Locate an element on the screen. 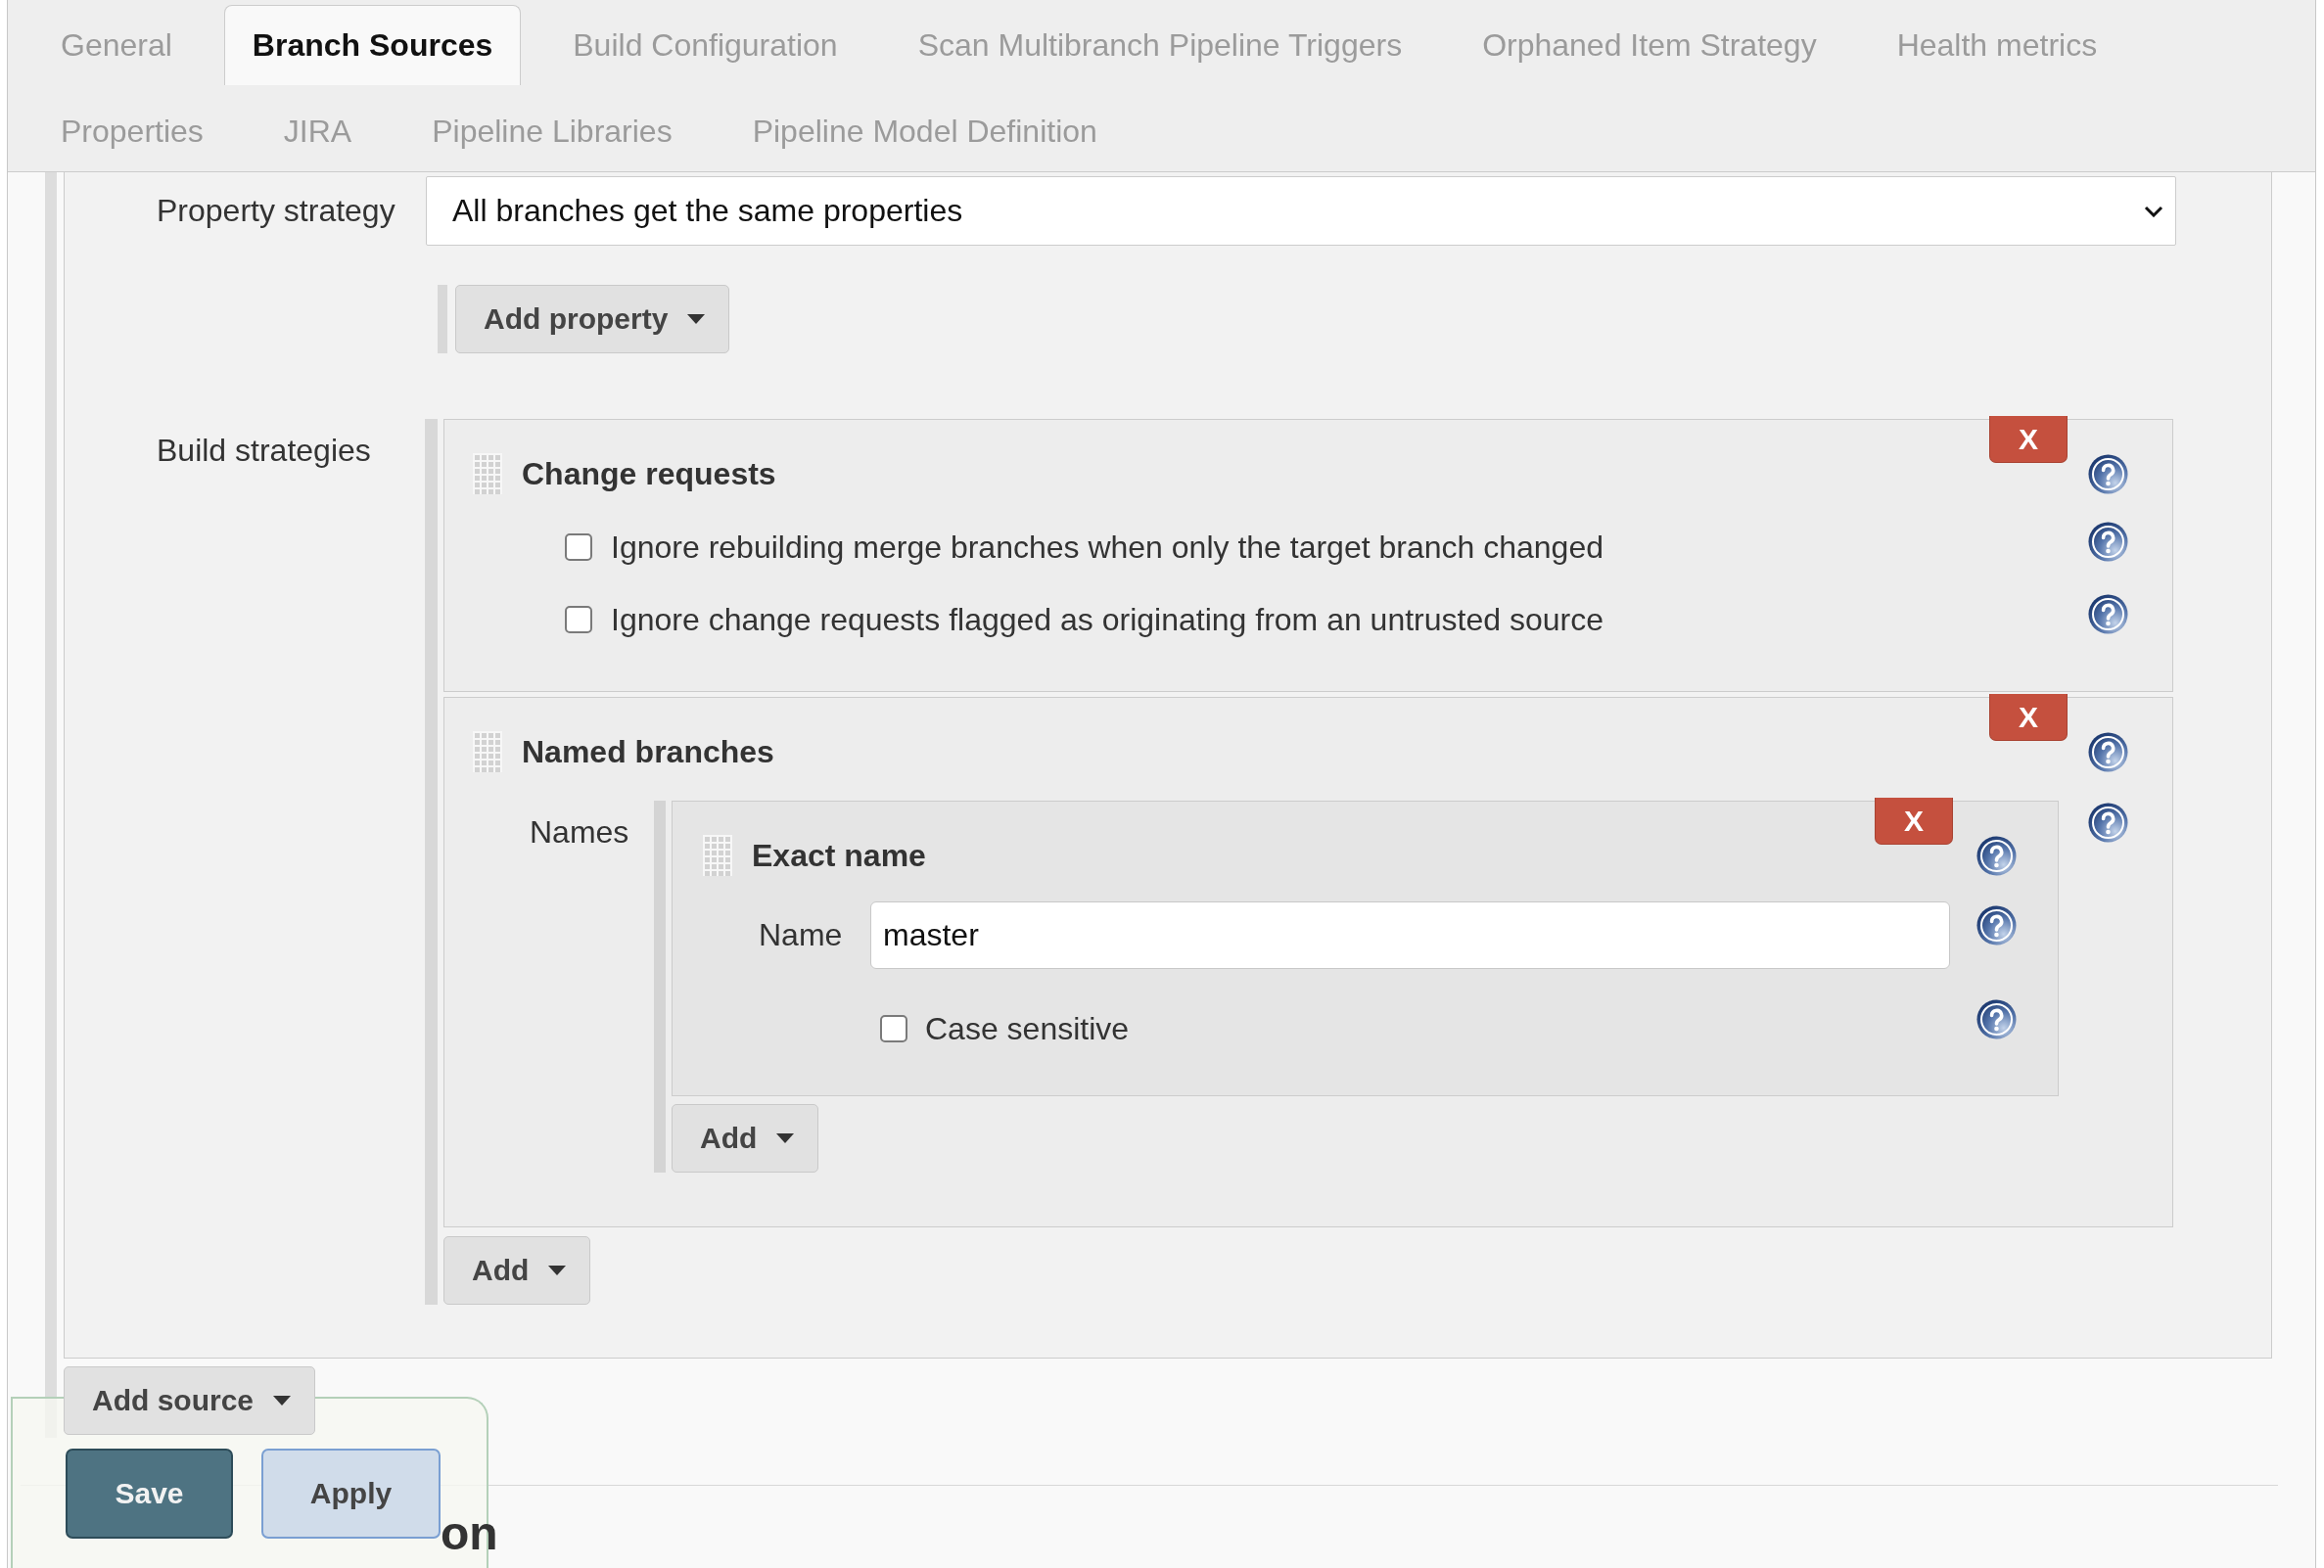 The height and width of the screenshot is (1568, 2324). tab: Pipeline Model Definition is located at coordinates (924, 131).